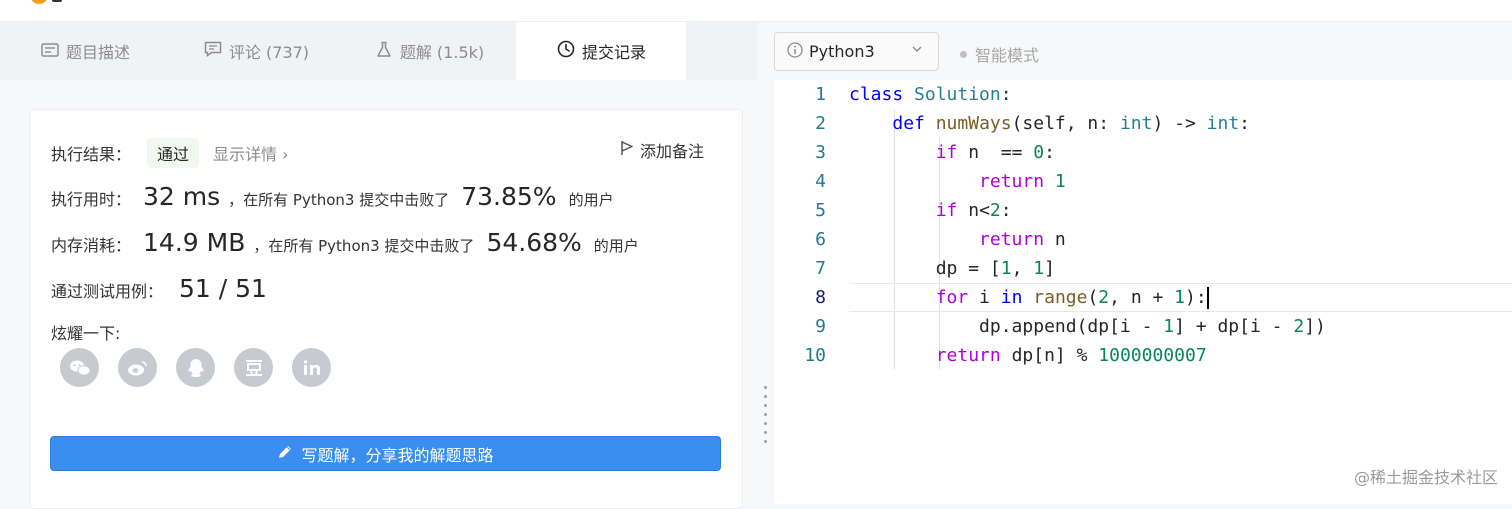  What do you see at coordinates (1143, 268) in the screenshot?
I see `code-line: 7 dp = [1, 1]` at bounding box center [1143, 268].